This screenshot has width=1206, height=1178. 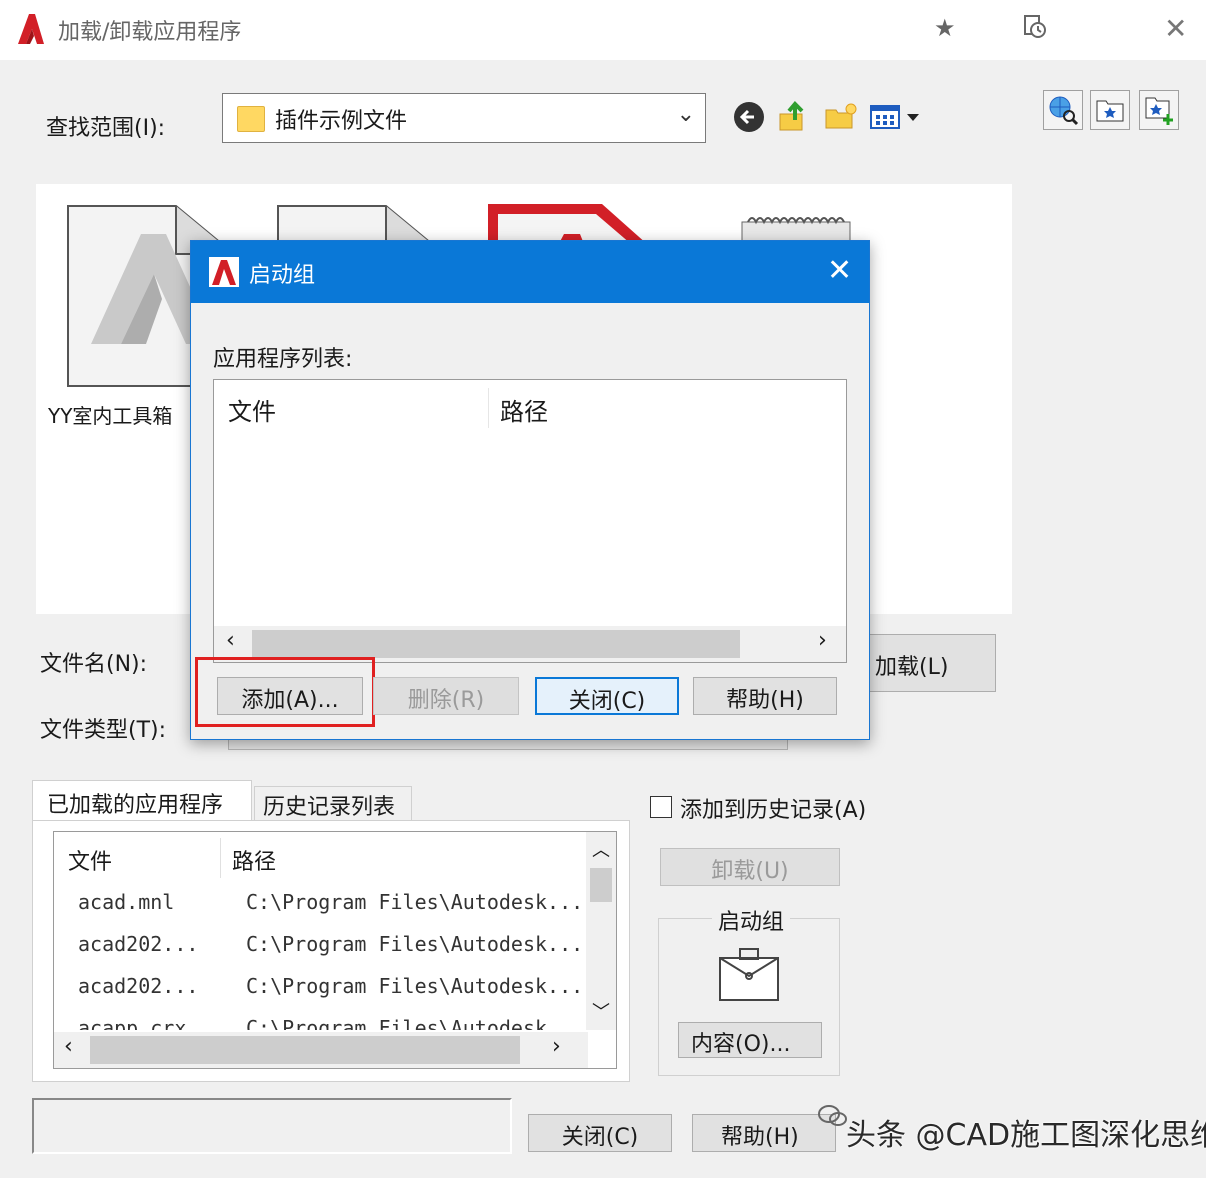 I want to click on chevron-down-icon: ⌄, so click(x=685, y=114).